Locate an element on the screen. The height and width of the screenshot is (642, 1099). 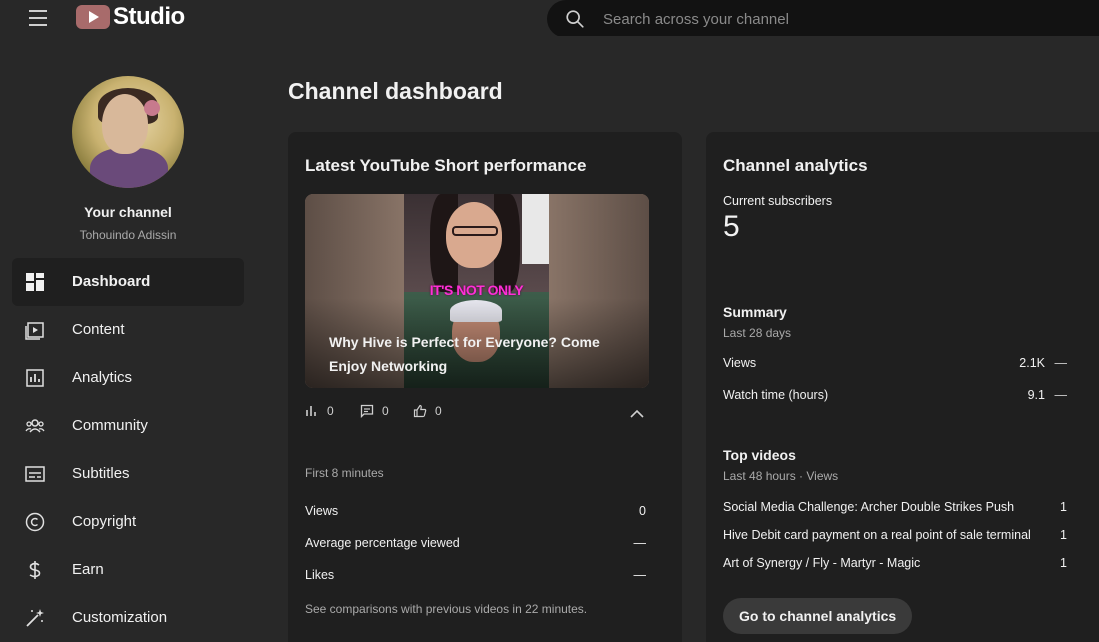
earn-icon is located at coordinates (35, 570).